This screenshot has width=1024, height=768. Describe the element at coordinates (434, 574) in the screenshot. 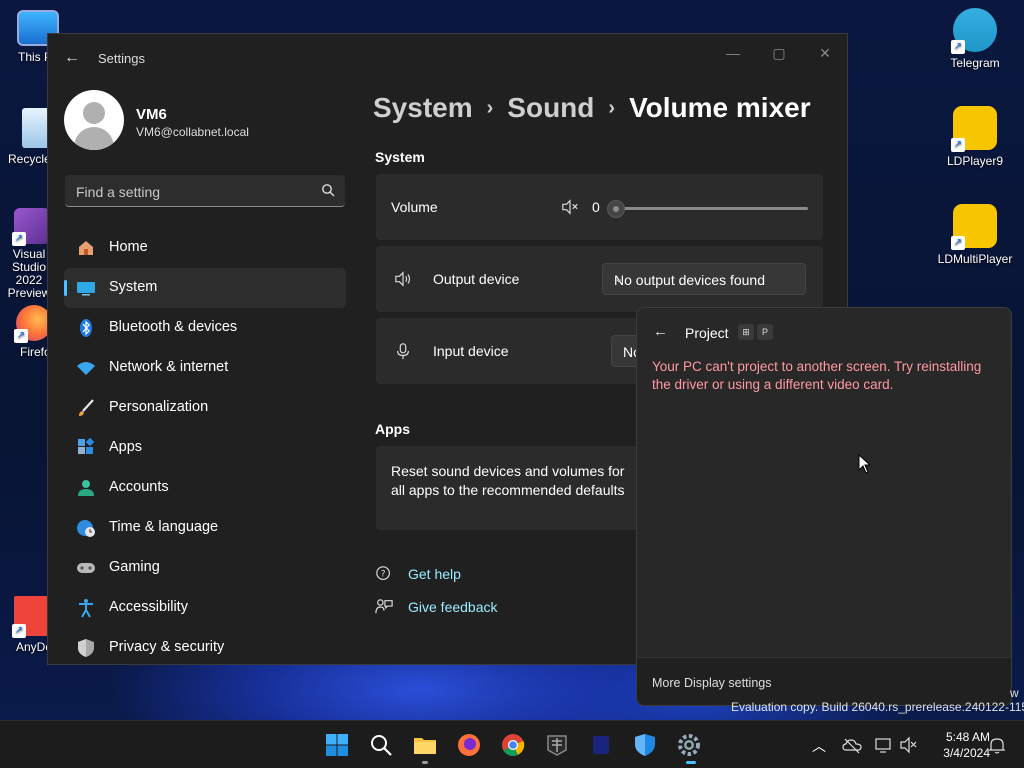

I see `get-help-link: Get help` at that location.